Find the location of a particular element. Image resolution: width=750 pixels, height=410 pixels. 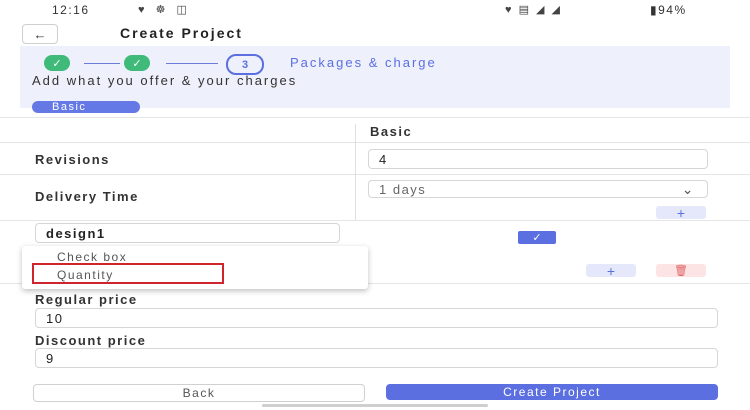

add-row-button: + is located at coordinates (681, 212).